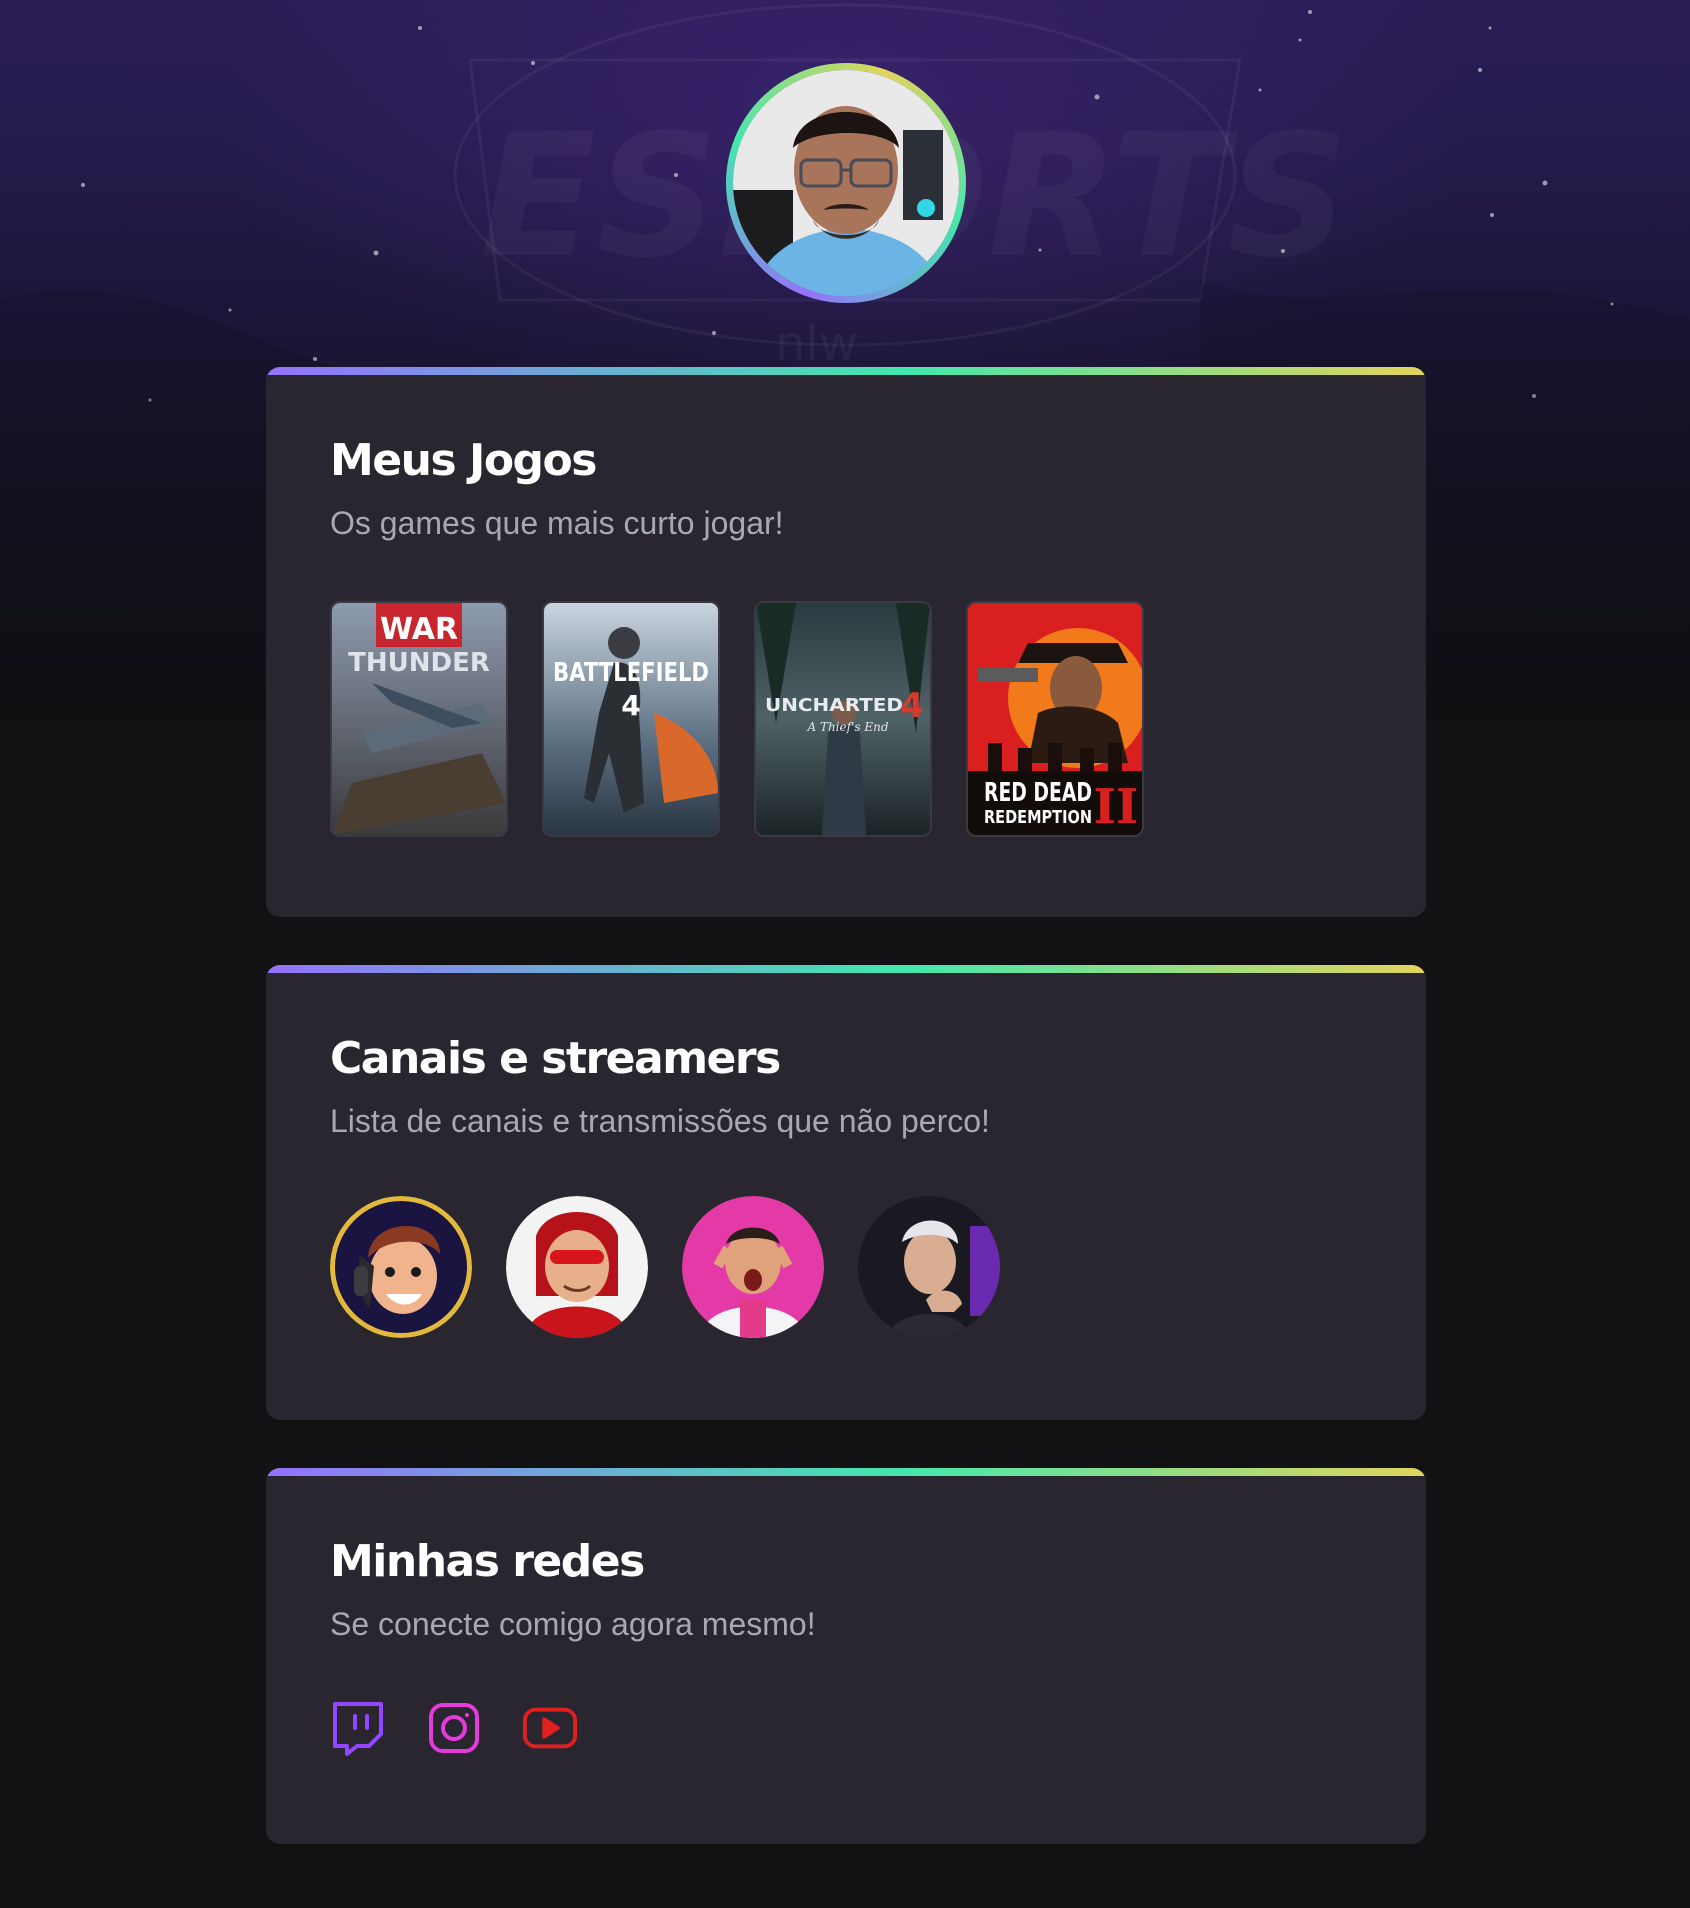  What do you see at coordinates (487, 1561) in the screenshot?
I see `socials-title: Minhas redes` at bounding box center [487, 1561].